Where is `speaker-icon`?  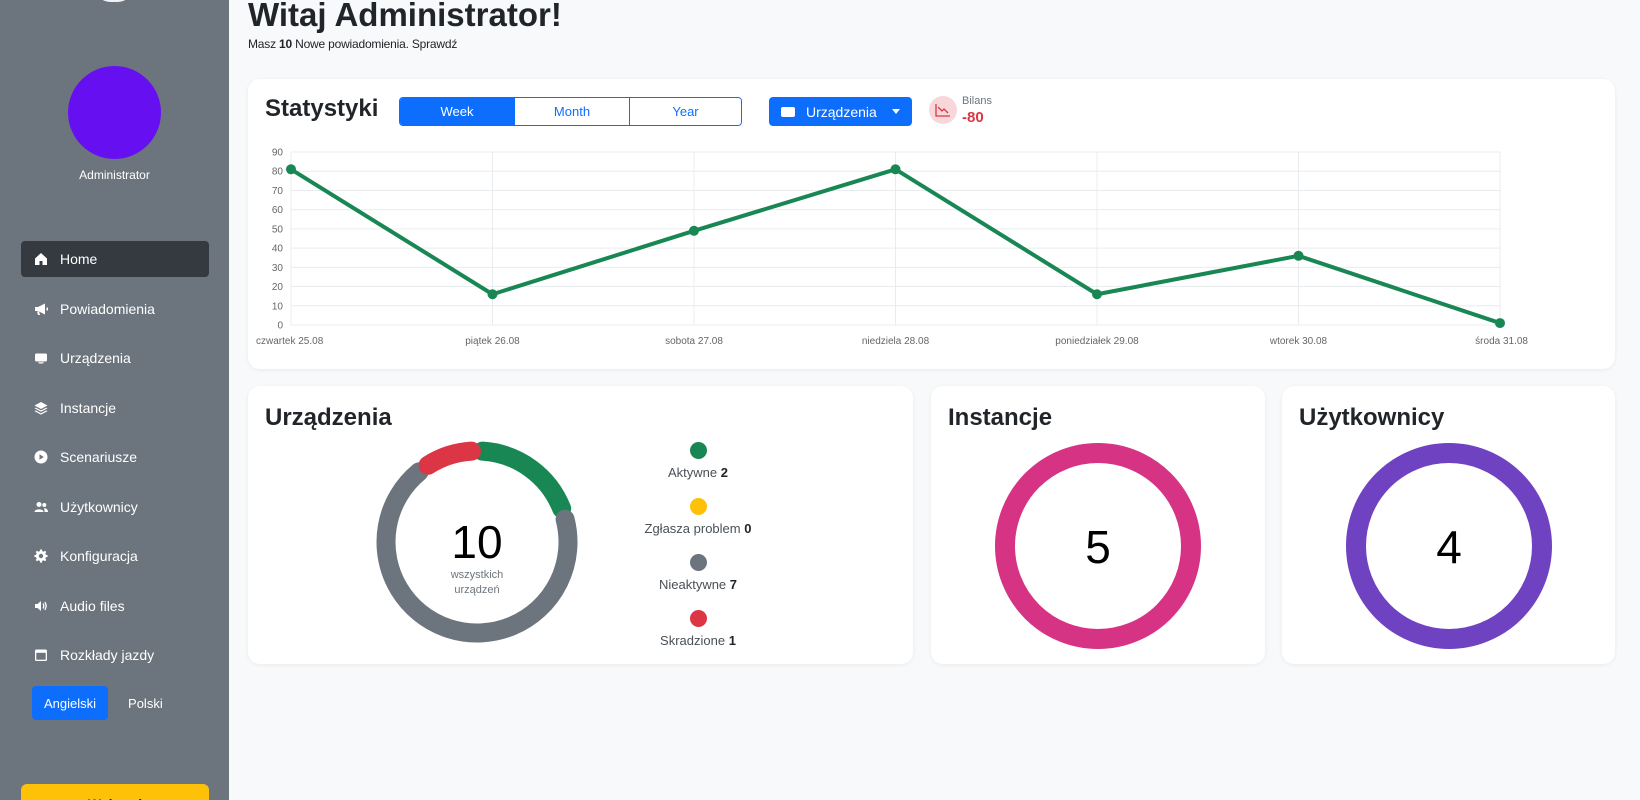 speaker-icon is located at coordinates (41, 606).